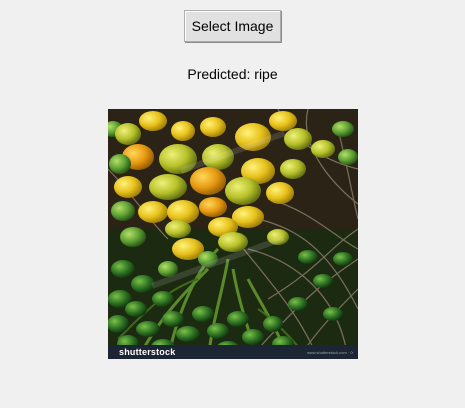 The width and height of the screenshot is (465, 408). Describe the element at coordinates (330, 352) in the screenshot. I see `watermark-id: www.shutterstock.com · 000000000` at that location.